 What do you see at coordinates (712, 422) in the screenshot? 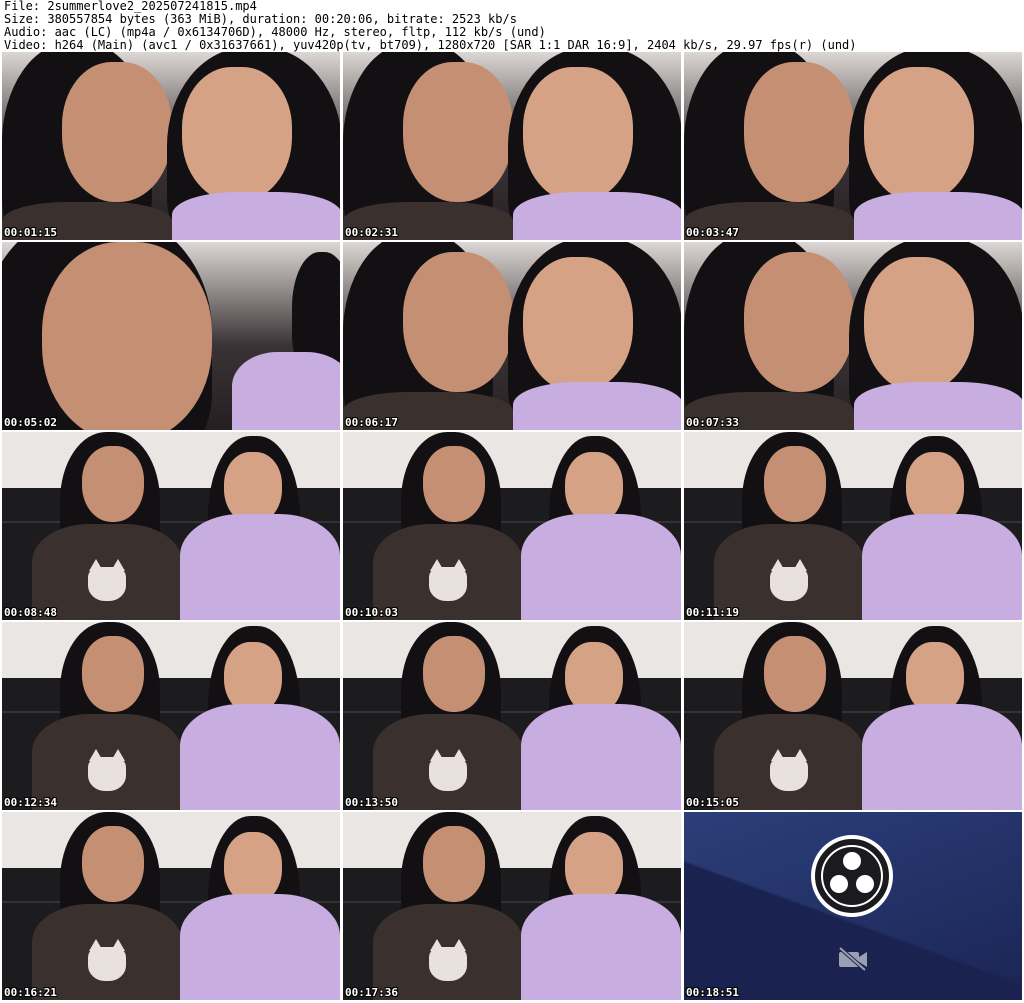
I see `thumbnail-timestamp: 00:07:33` at bounding box center [712, 422].